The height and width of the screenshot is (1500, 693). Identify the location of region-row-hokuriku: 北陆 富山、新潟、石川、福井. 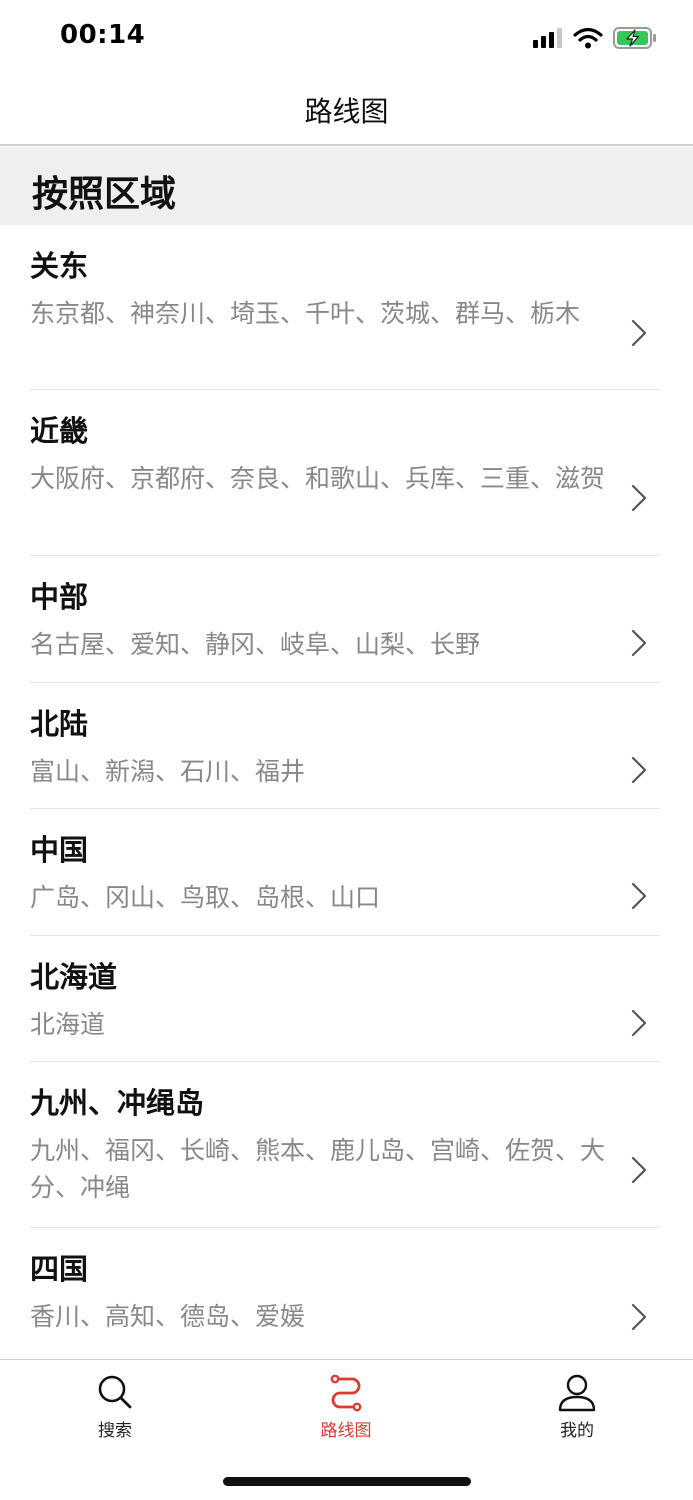
(345, 746).